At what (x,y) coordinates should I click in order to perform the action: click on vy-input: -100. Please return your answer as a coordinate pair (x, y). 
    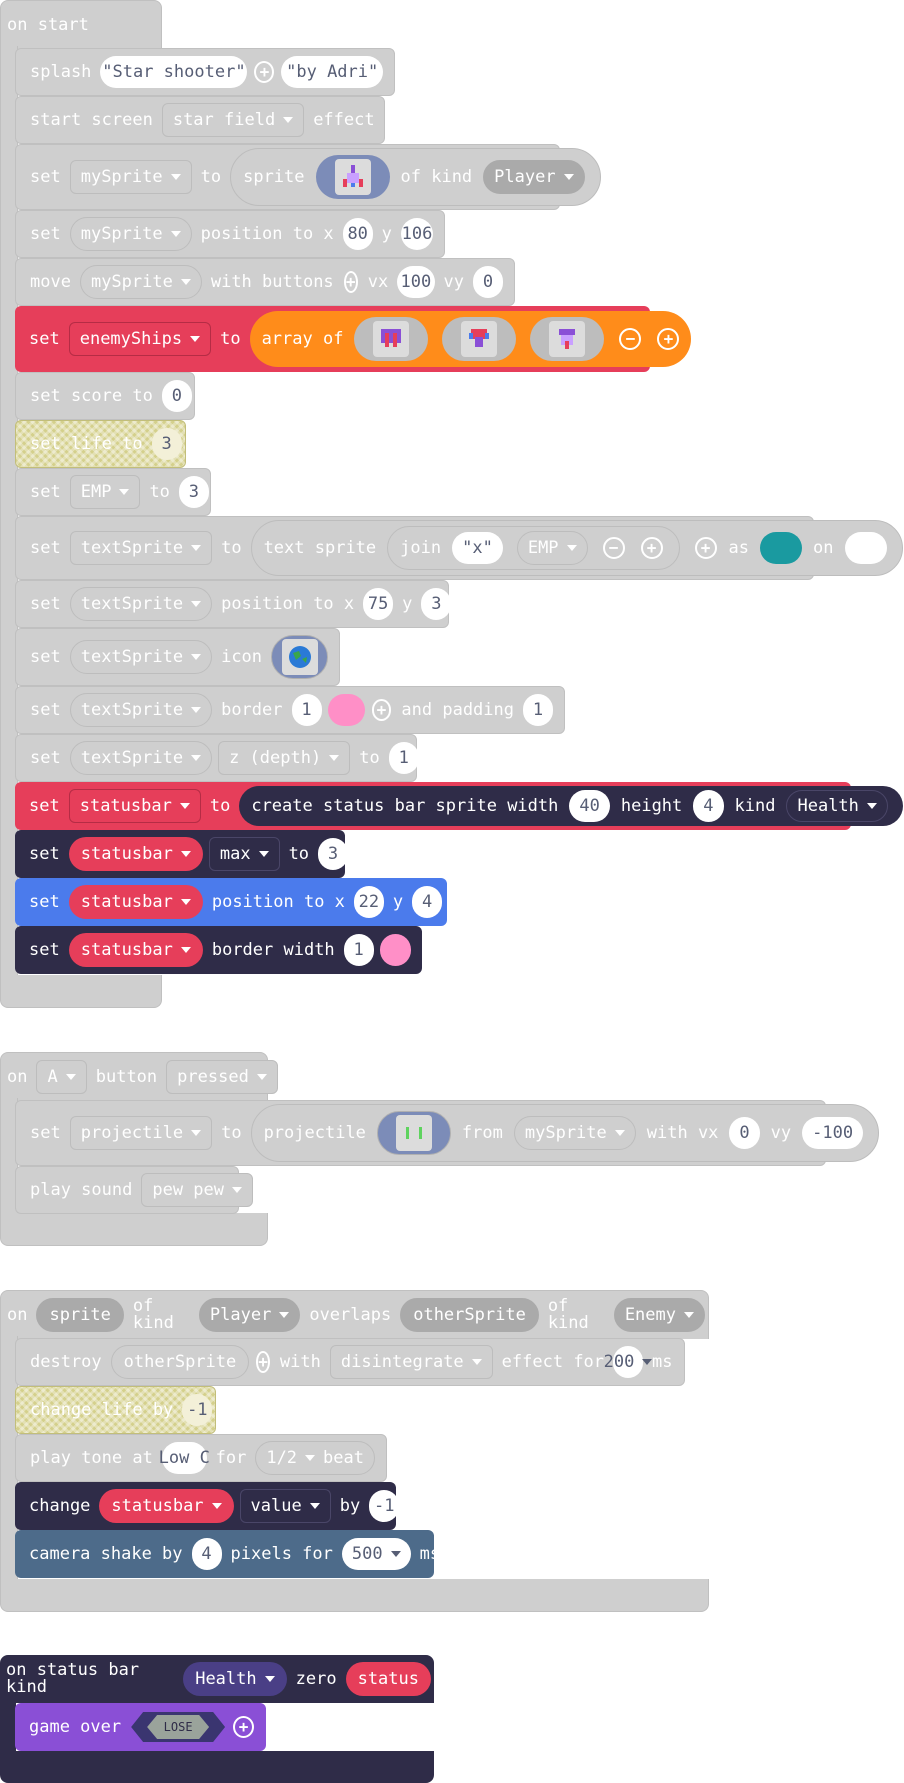
    Looking at the image, I should click on (833, 1133).